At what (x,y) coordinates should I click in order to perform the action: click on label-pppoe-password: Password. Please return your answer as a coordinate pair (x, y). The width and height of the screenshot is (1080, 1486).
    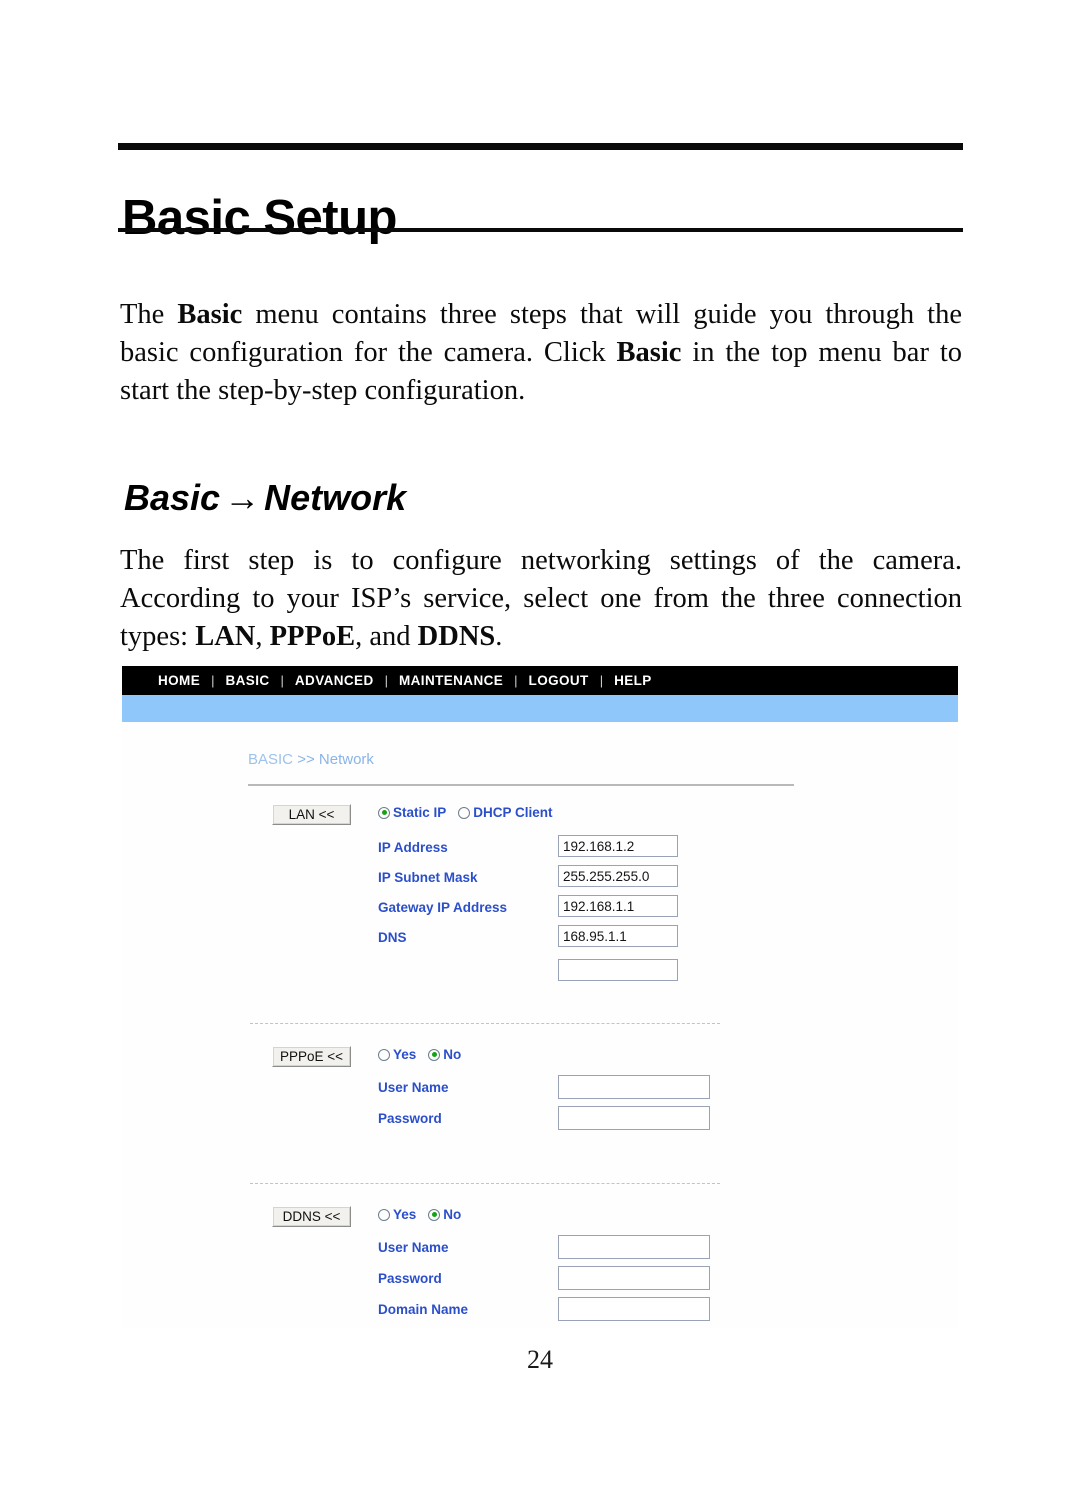
    Looking at the image, I should click on (410, 1118).